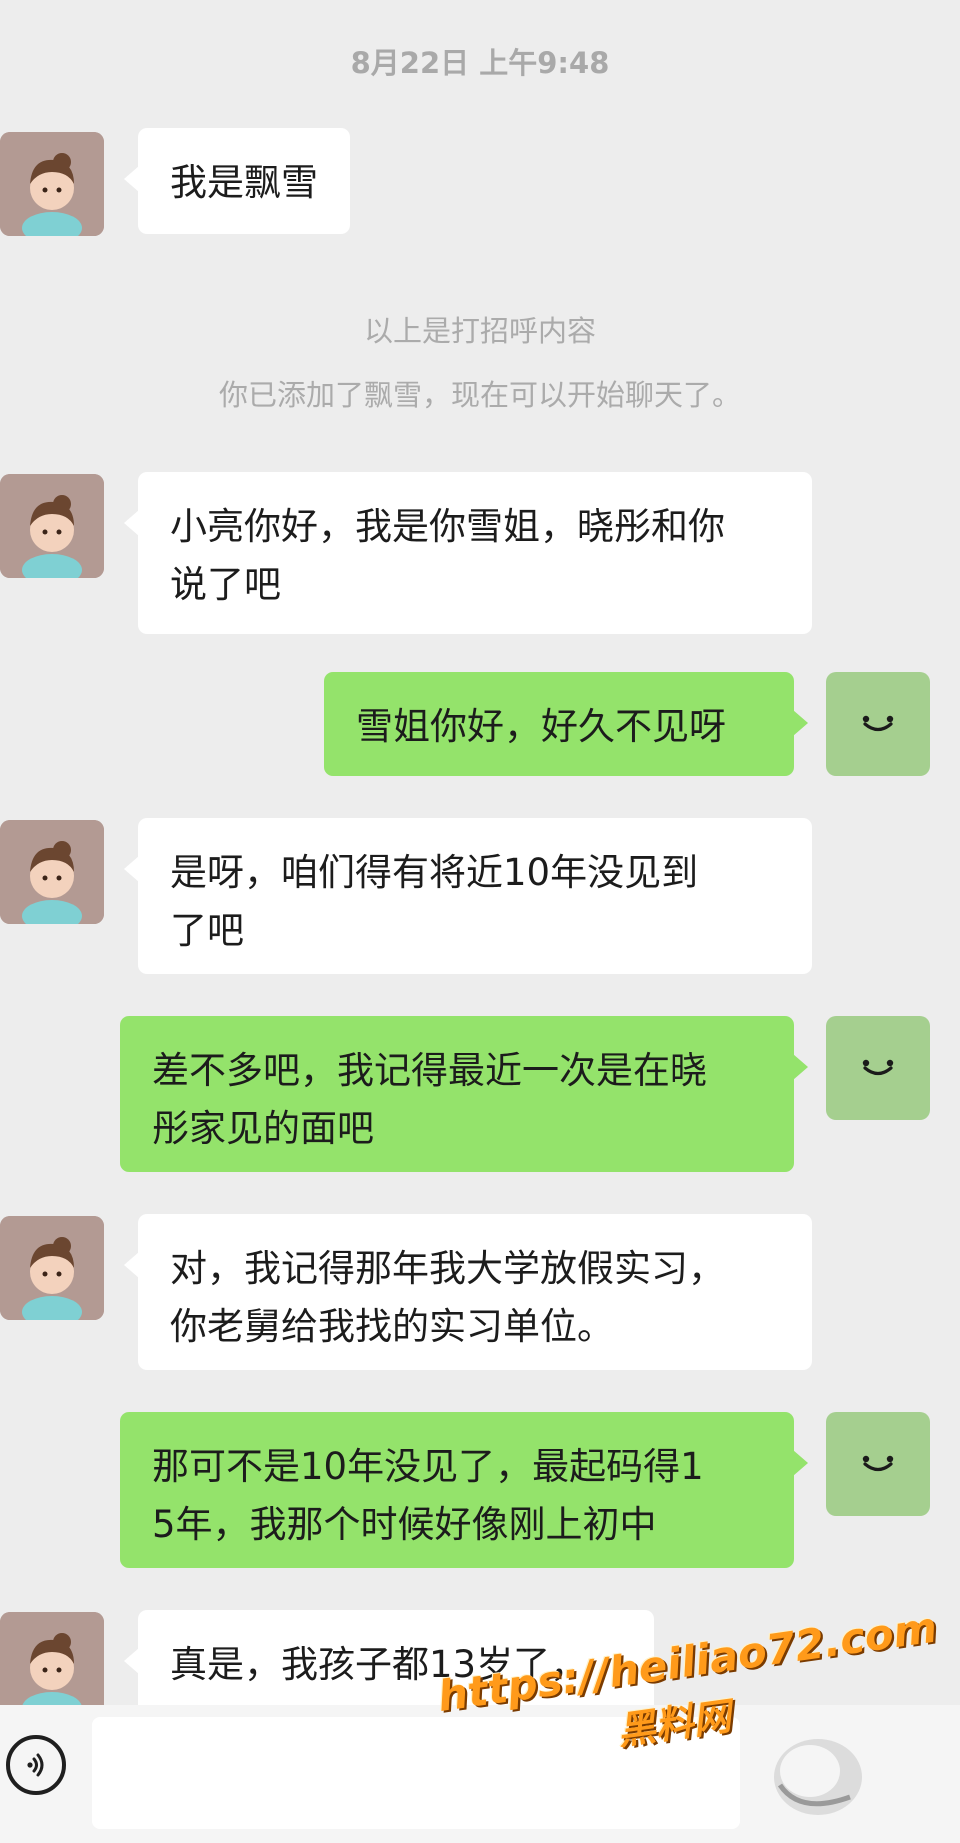 The image size is (960, 1843). What do you see at coordinates (566, 724) in the screenshot?
I see `outgoing-message-bubble: 雪姐你好，好久不见呀` at bounding box center [566, 724].